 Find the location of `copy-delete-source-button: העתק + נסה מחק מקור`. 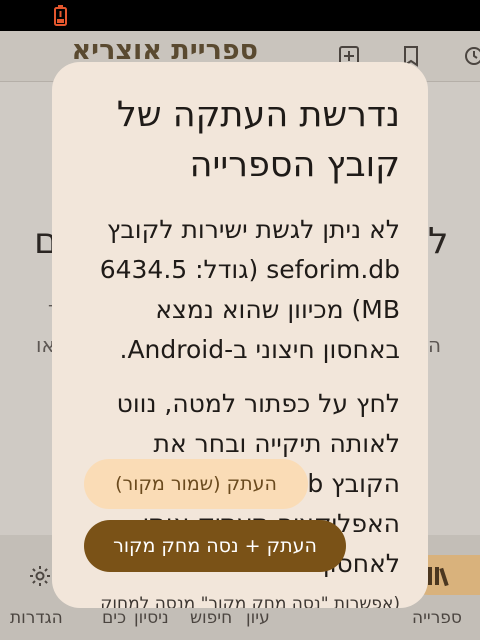

copy-delete-source-button: העתק + נסה מחק מקור is located at coordinates (215, 546).